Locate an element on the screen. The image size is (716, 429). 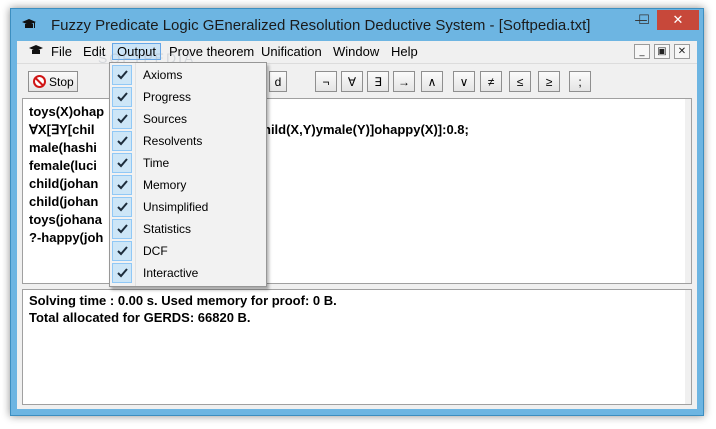
menu-item-resolvents: Resolvents is located at coordinates (188, 141).